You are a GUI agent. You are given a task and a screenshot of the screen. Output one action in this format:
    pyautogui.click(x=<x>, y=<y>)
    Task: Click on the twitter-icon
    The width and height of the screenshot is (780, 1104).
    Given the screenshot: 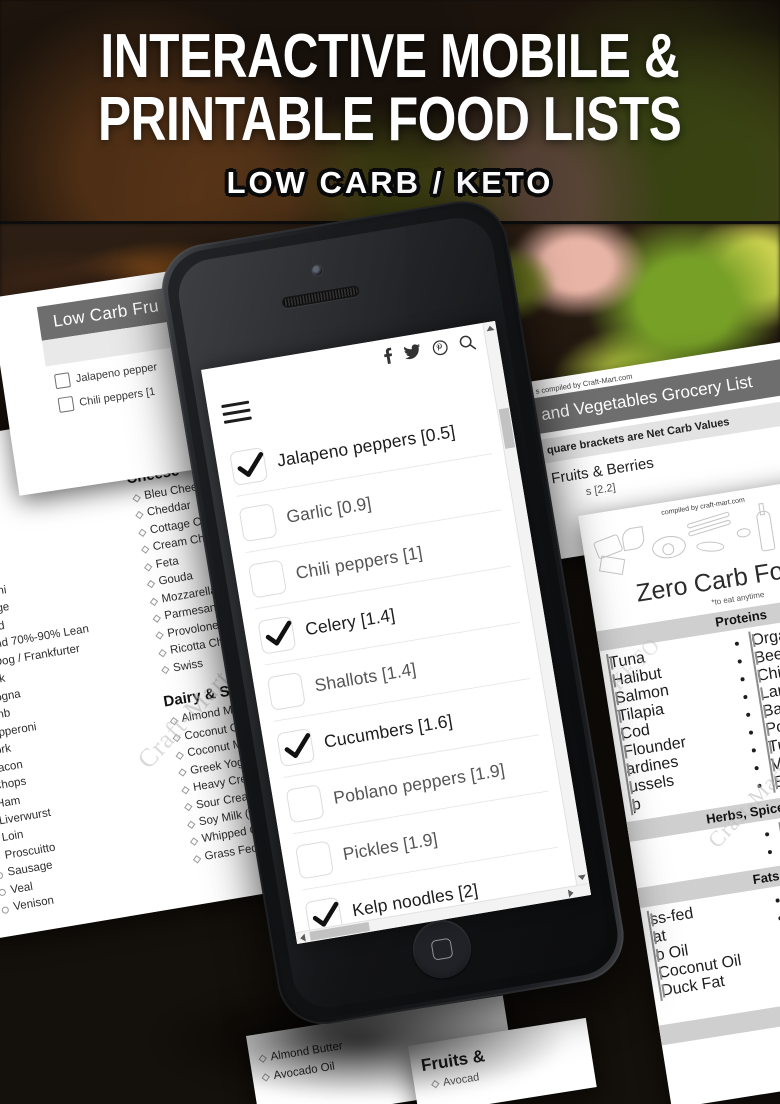 What is the action you would take?
    pyautogui.click(x=412, y=352)
    